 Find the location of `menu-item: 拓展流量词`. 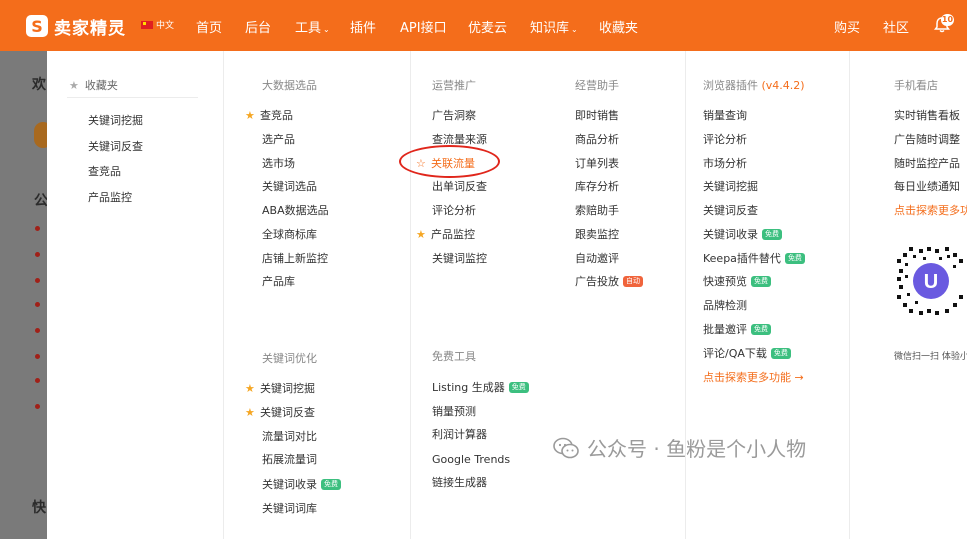

menu-item: 拓展流量词 is located at coordinates (289, 459).